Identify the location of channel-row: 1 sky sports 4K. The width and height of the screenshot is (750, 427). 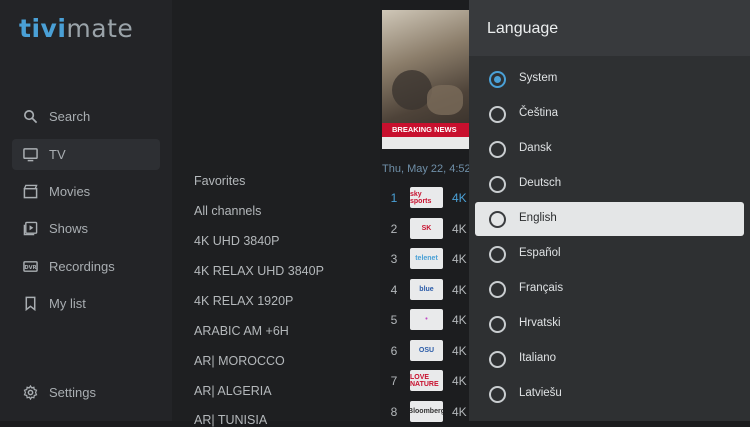
(427, 198).